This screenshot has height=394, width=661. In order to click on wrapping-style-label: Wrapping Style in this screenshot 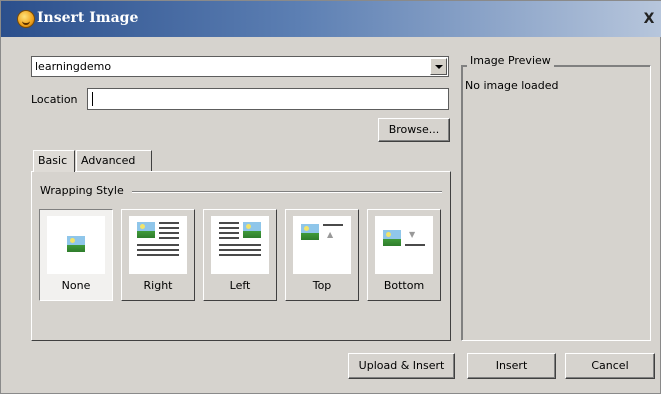, I will do `click(84, 190)`.